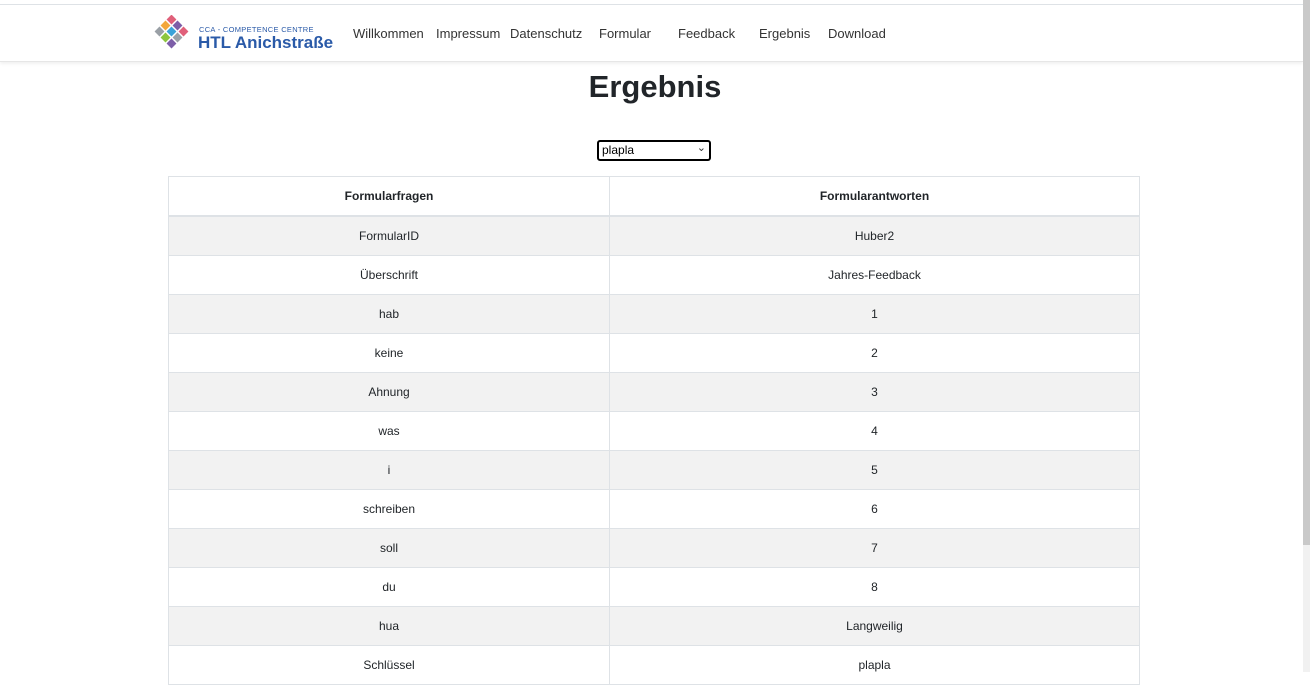 The height and width of the screenshot is (685, 1310). I want to click on nav-download: Download, so click(857, 33).